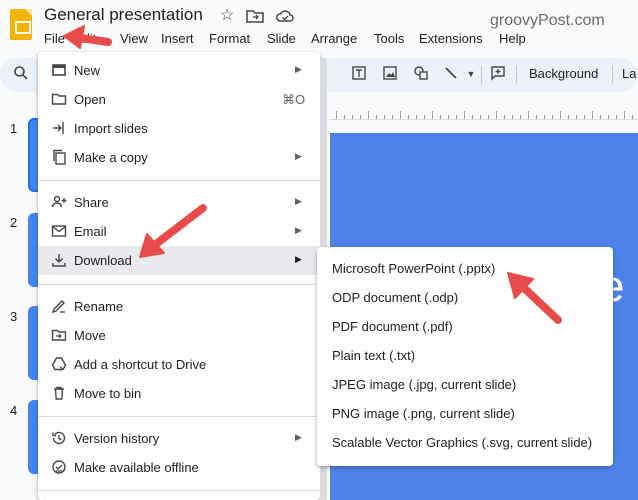 The height and width of the screenshot is (500, 638). I want to click on person-add-icon, so click(59, 202).